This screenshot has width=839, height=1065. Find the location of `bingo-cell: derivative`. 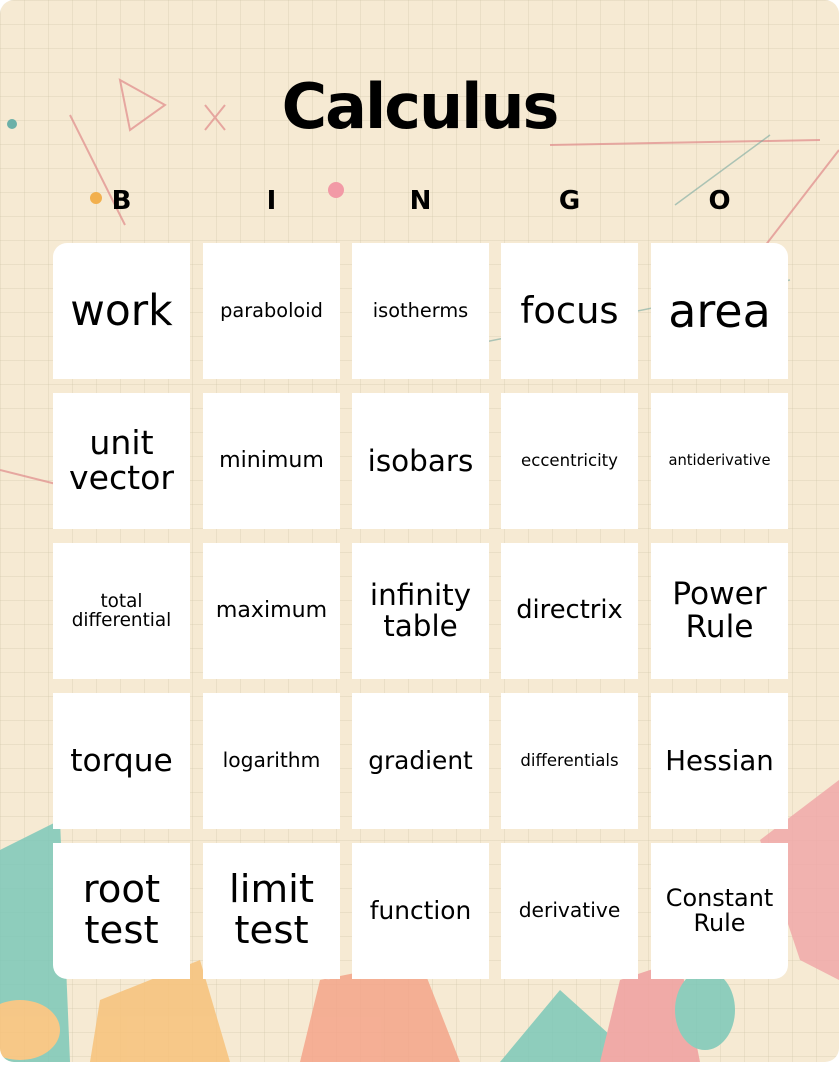

bingo-cell: derivative is located at coordinates (569, 911).